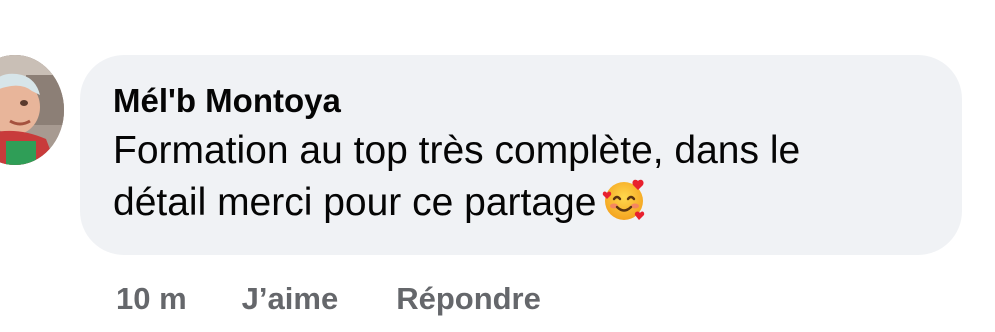 The image size is (995, 332). I want to click on comment-text-line-1: Formation au top très complète, dans le, so click(457, 150).